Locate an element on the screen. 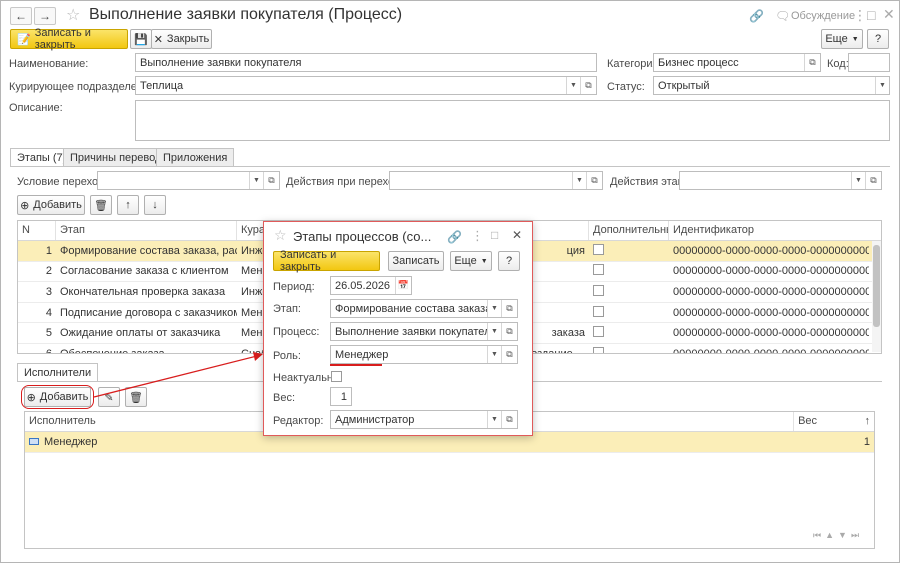 The width and height of the screenshot is (900, 564). link-icon: 🔗 is located at coordinates (454, 237).